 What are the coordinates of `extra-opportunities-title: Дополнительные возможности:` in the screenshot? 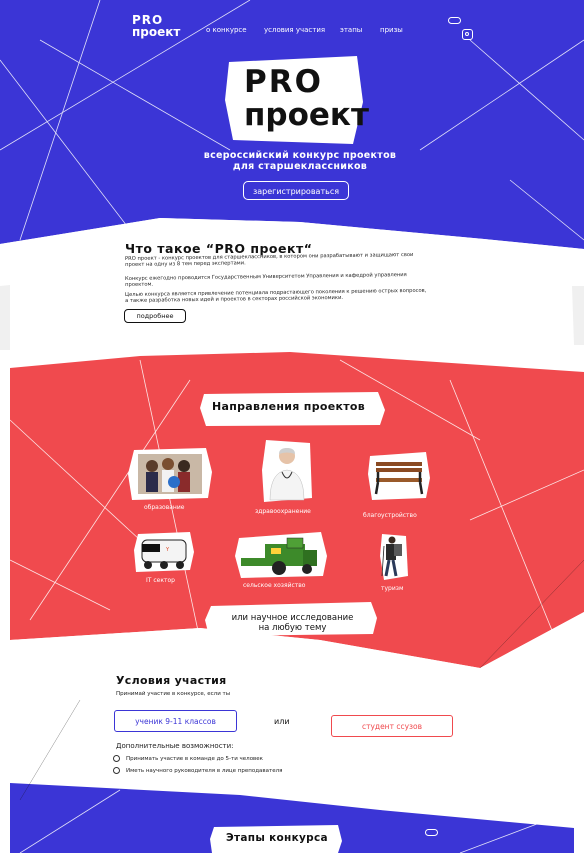 It's located at (175, 746).